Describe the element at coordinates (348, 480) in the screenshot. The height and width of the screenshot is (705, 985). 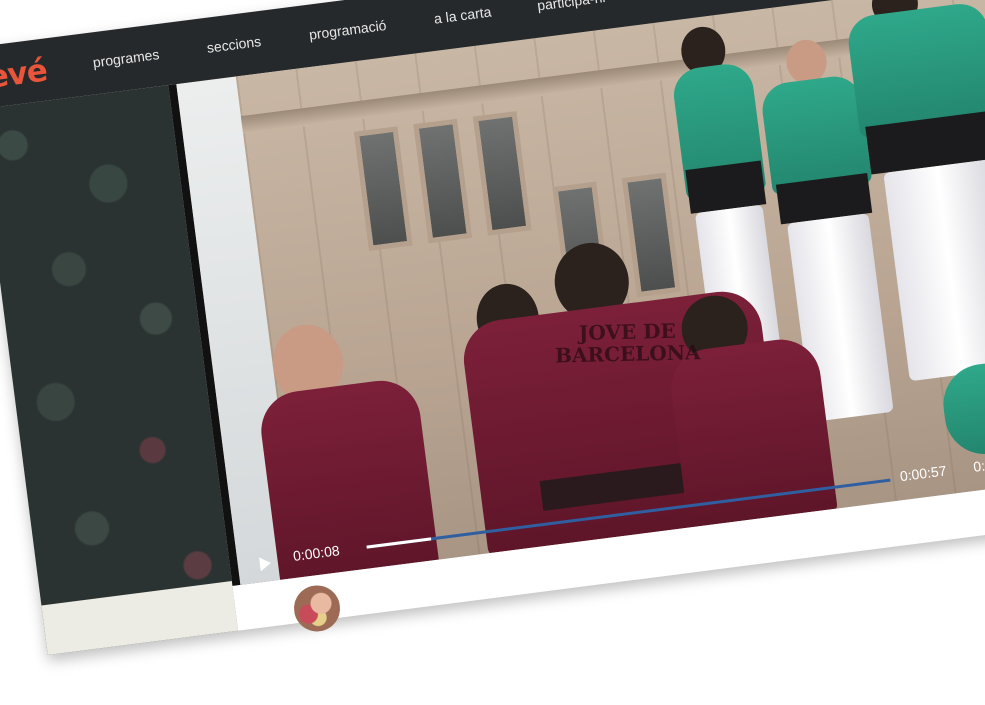
I see `person-shirt` at that location.